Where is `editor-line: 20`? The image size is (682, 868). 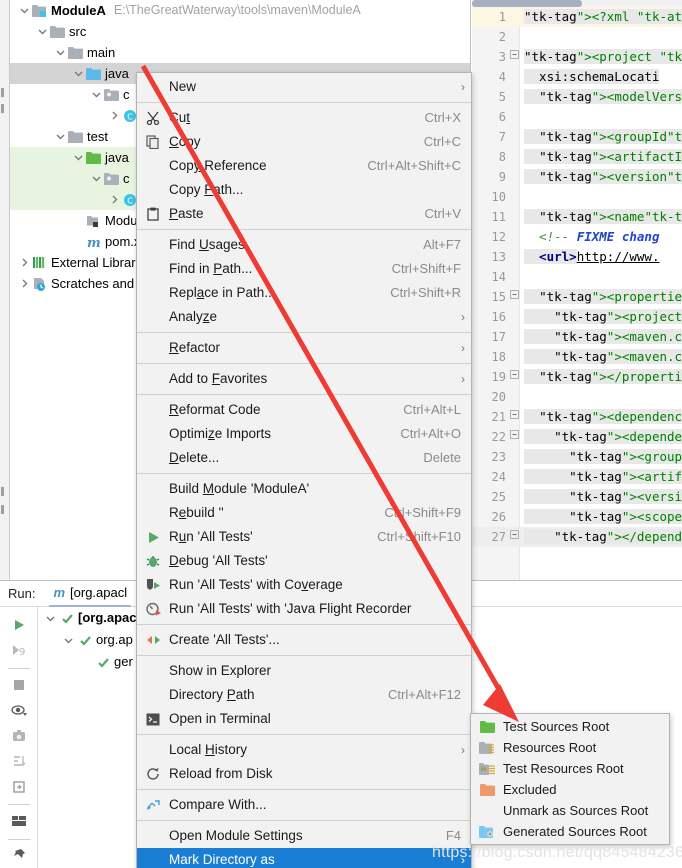 editor-line: 20 is located at coordinates (577, 397).